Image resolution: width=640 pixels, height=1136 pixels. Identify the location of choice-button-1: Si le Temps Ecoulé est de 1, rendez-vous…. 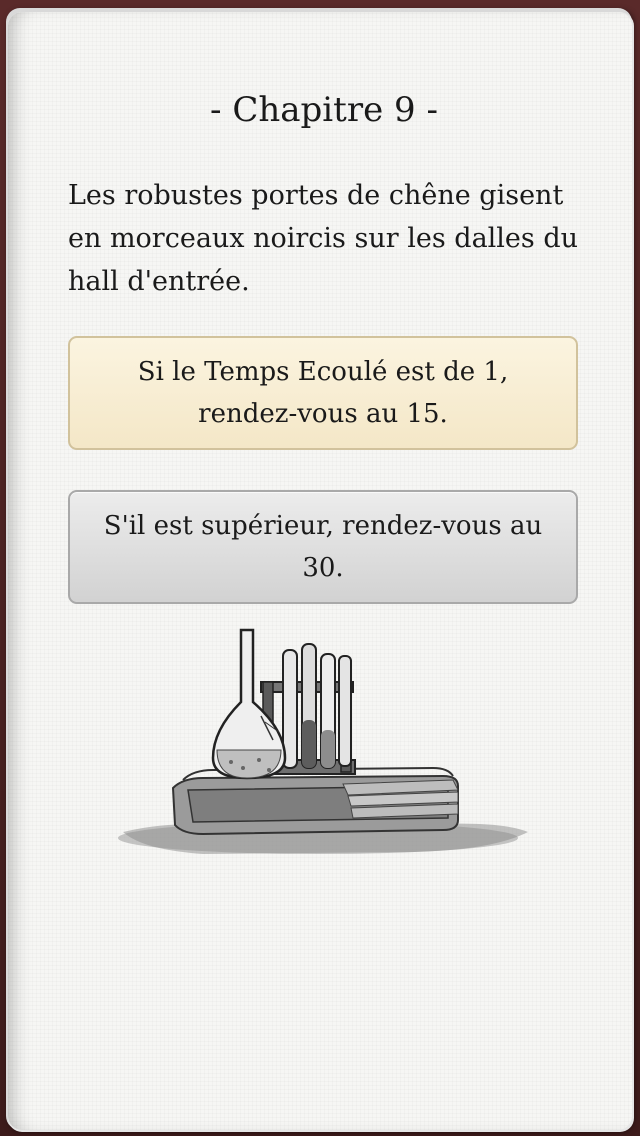
(323, 393).